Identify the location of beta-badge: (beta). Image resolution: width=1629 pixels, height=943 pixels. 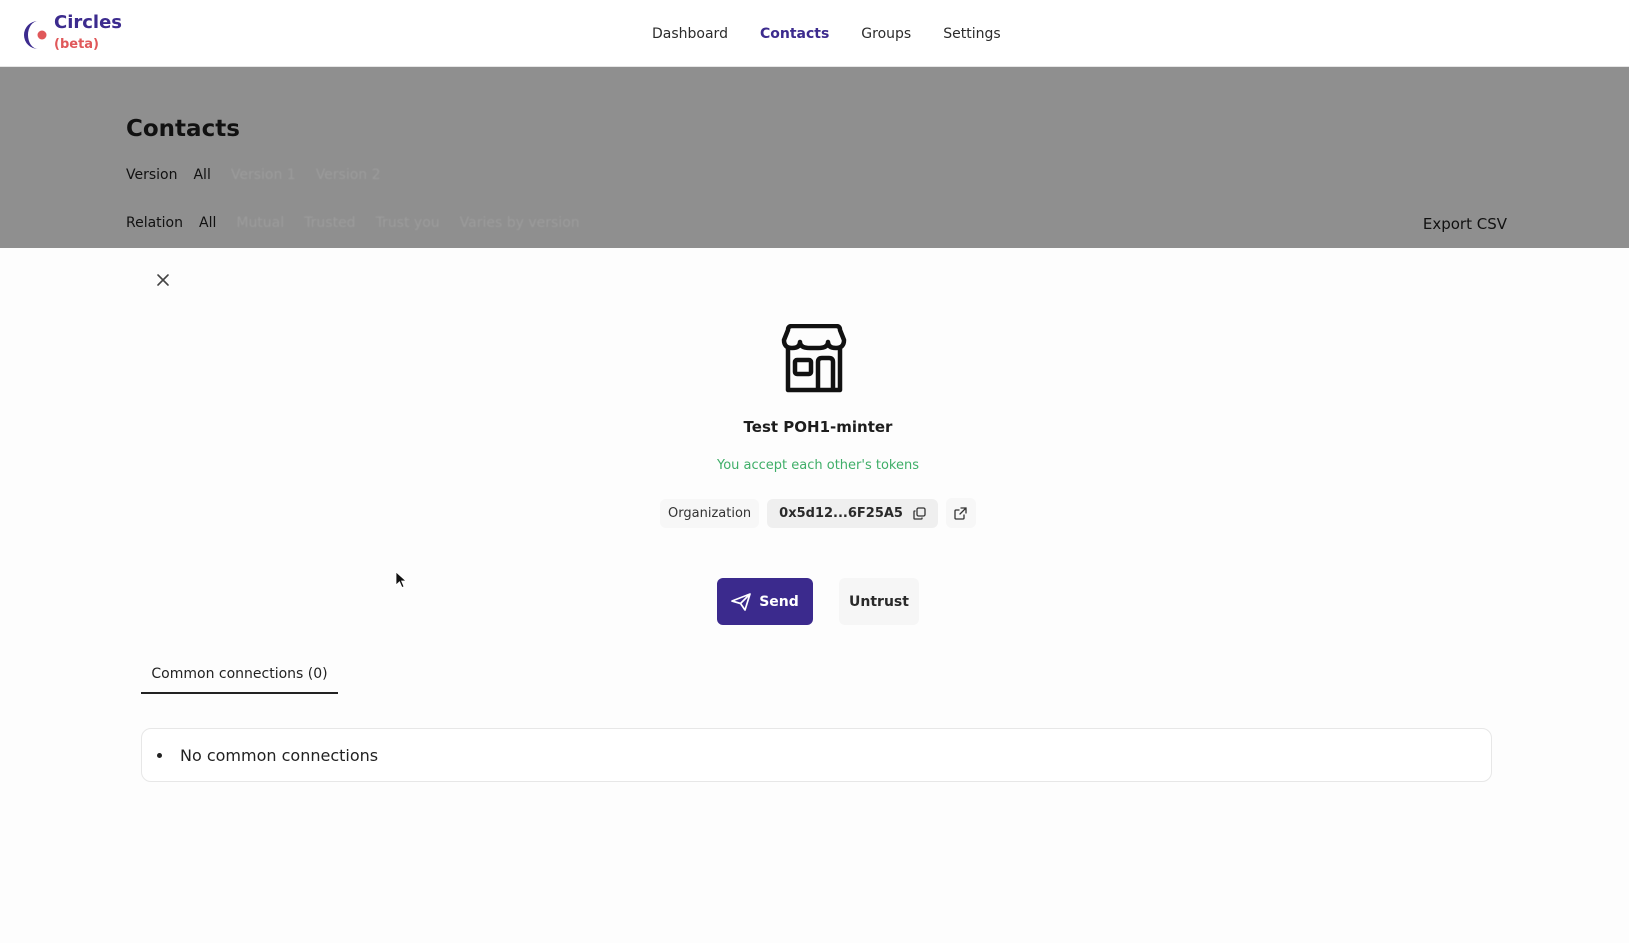
(76, 44).